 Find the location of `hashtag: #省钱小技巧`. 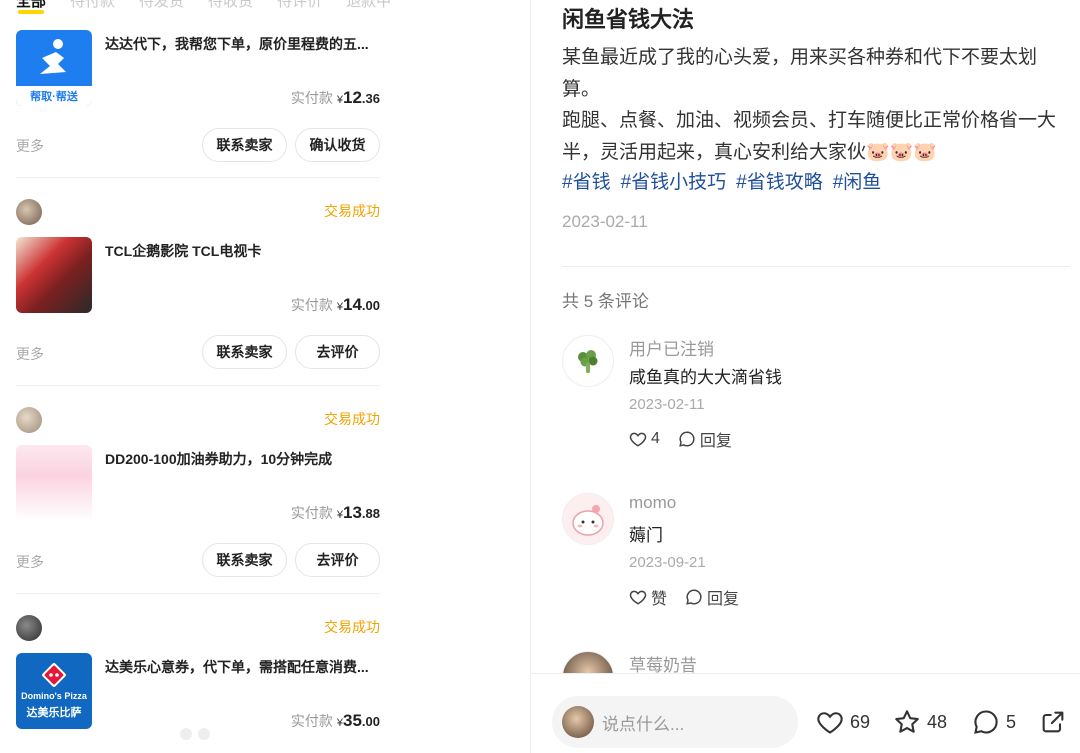

hashtag: #省钱小技巧 is located at coordinates (674, 180).